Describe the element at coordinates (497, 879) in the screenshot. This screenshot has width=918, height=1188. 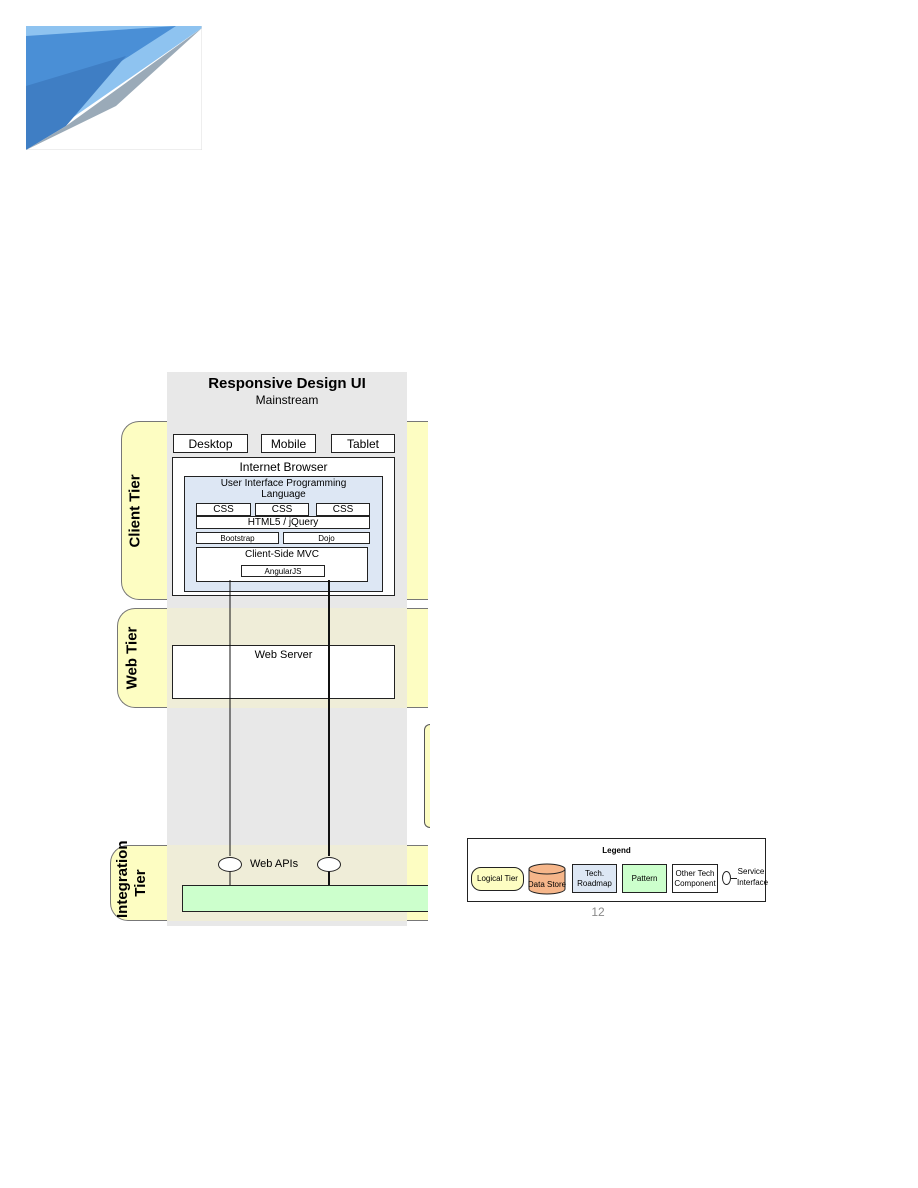
I see `legend-logical-tier: Logical Tier` at that location.